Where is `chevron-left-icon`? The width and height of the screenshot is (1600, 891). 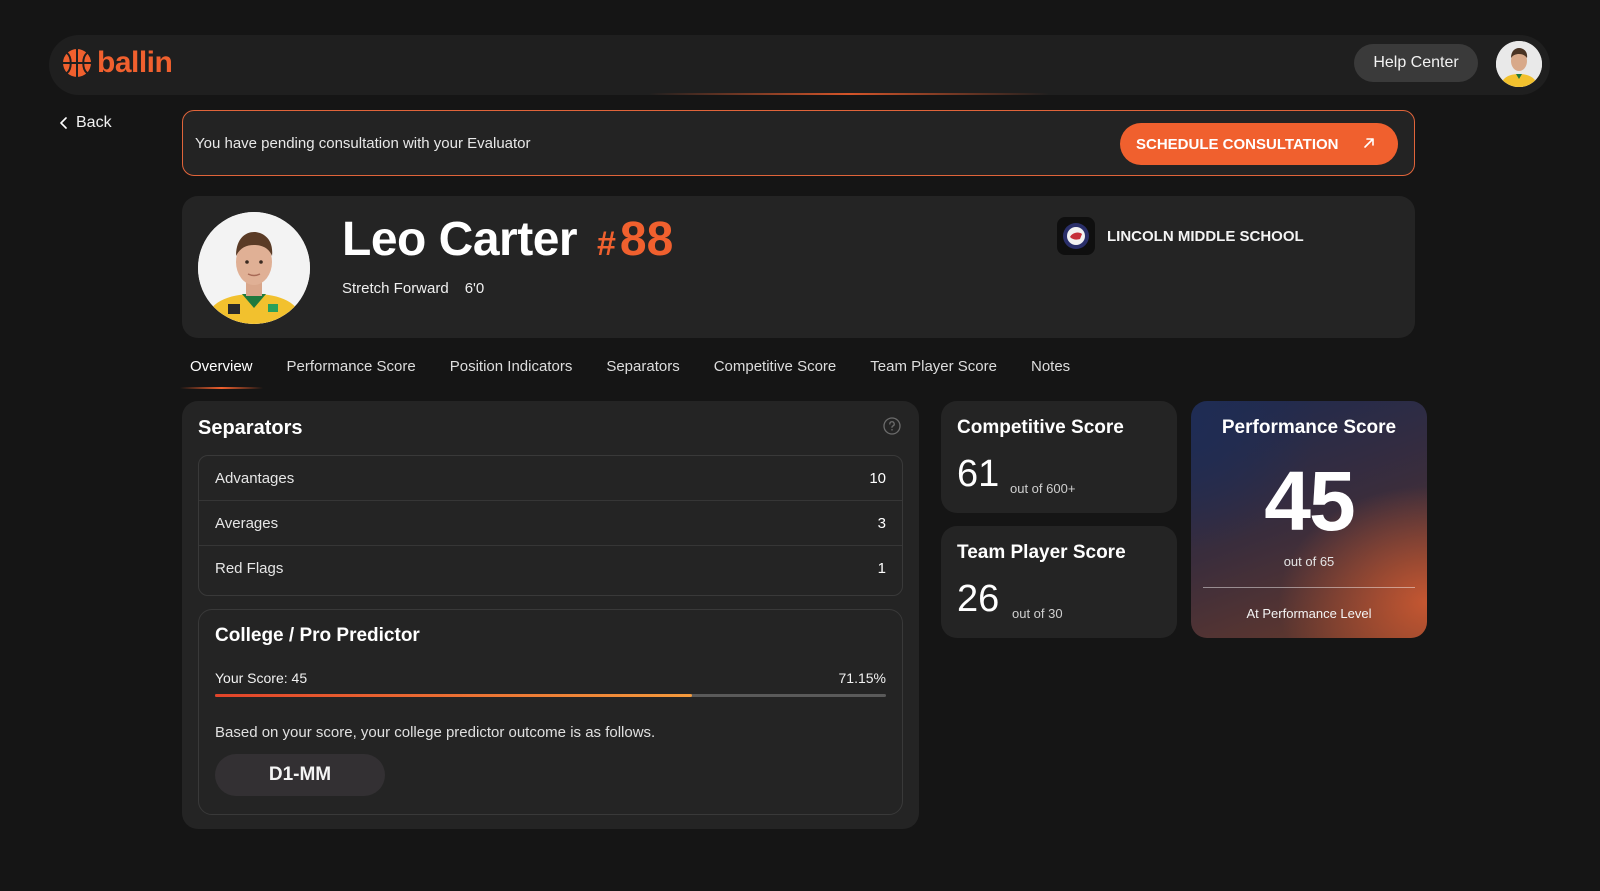
chevron-left-icon is located at coordinates (63, 123).